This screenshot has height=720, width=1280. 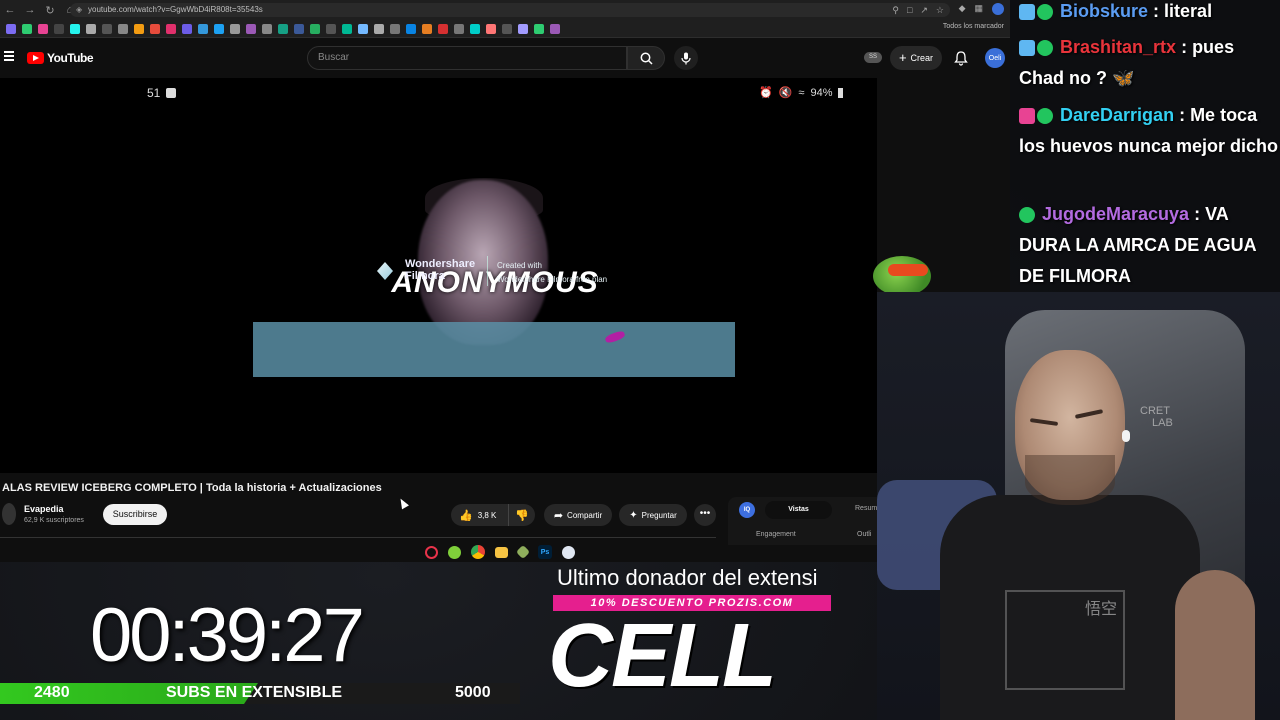 I want to click on youtube-logo: YouTube, so click(x=60, y=58).